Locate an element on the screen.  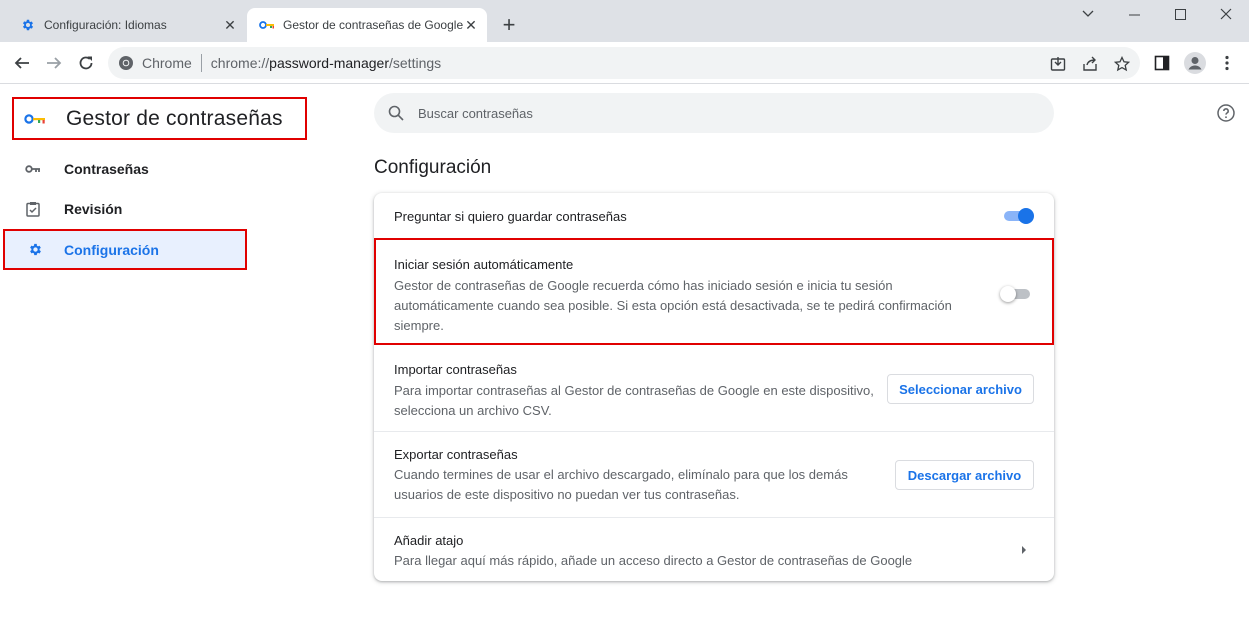
section-title: Configuración is located at coordinates (433, 167).